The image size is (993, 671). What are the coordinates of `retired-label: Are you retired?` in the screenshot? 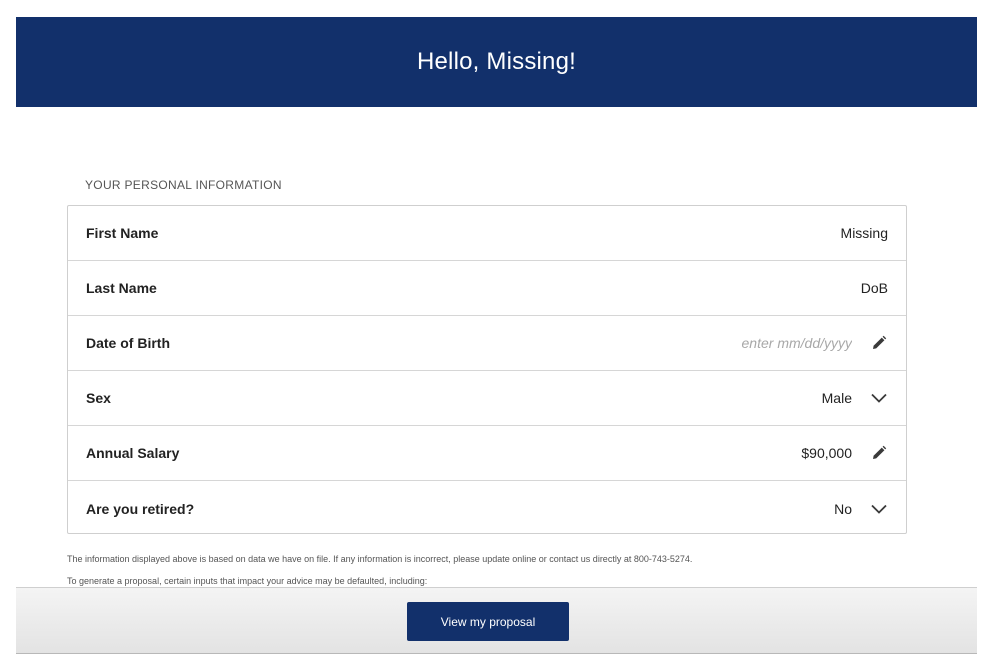 It's located at (140, 508).